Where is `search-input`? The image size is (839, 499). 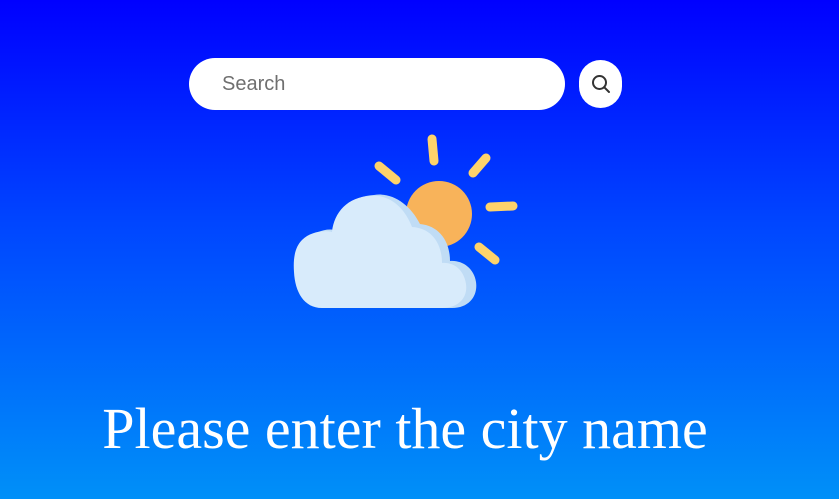
search-input is located at coordinates (377, 84).